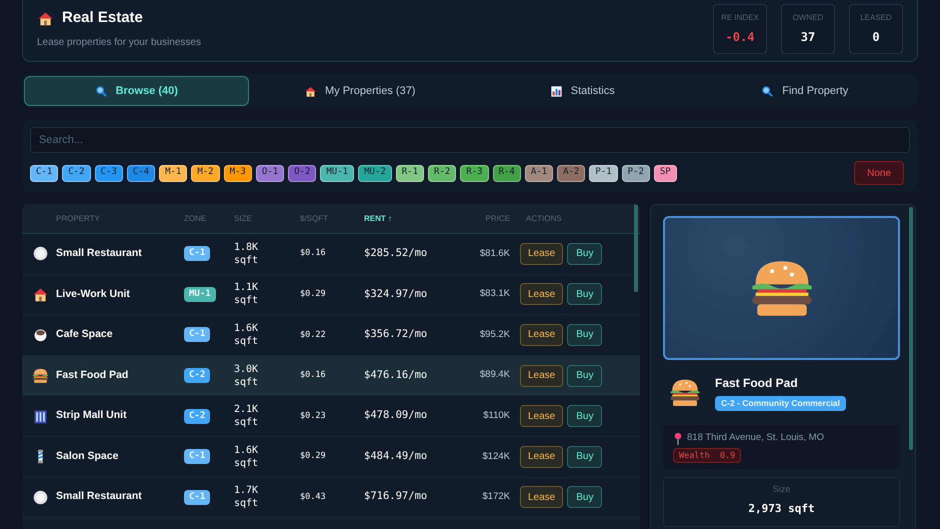  I want to click on stat-label: OWNED, so click(808, 18).